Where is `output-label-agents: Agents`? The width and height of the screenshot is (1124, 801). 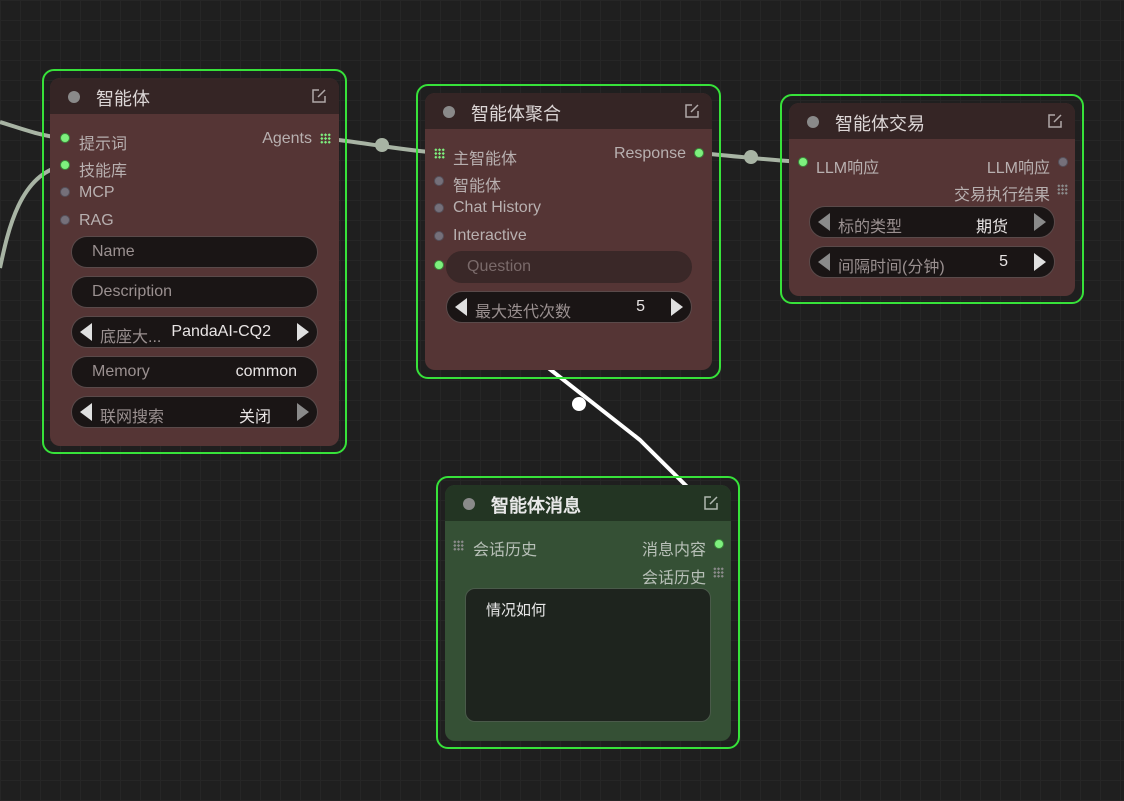
output-label-agents: Agents is located at coordinates (287, 138).